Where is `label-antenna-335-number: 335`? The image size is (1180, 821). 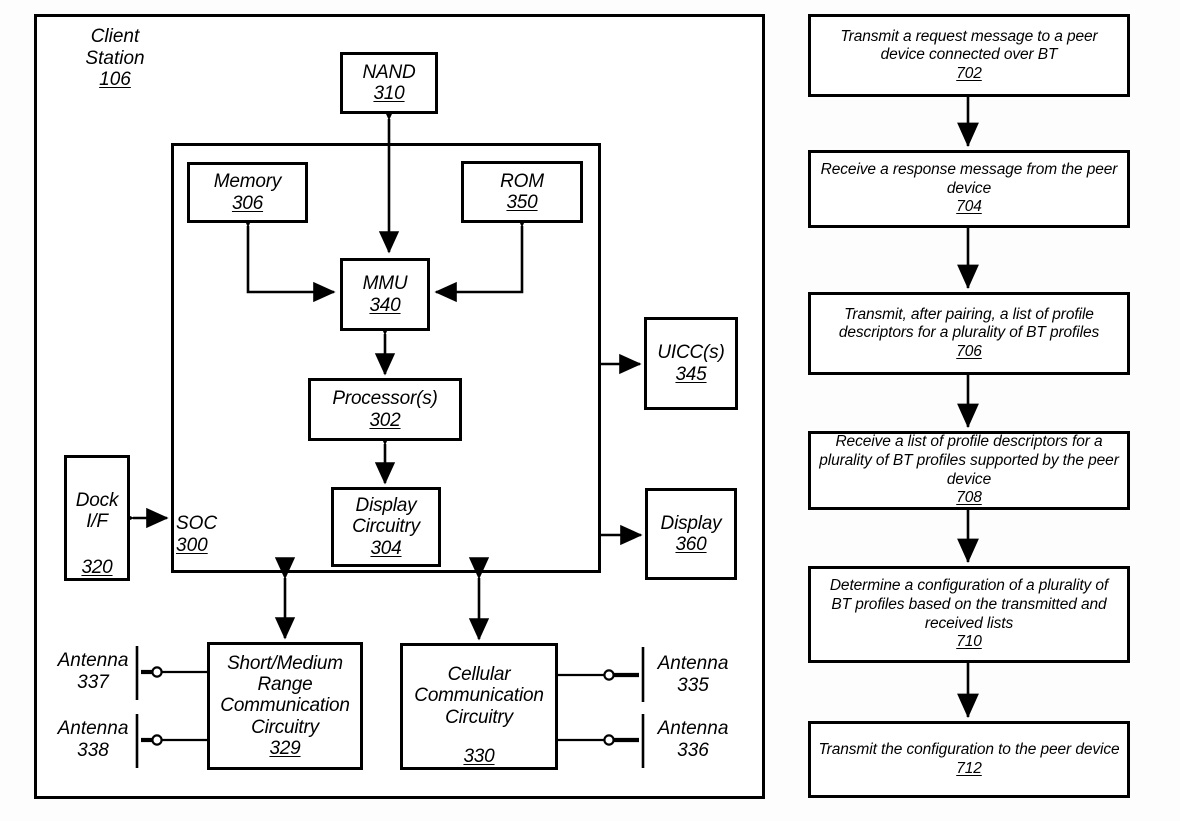
label-antenna-335-number: 335 is located at coordinates (693, 685).